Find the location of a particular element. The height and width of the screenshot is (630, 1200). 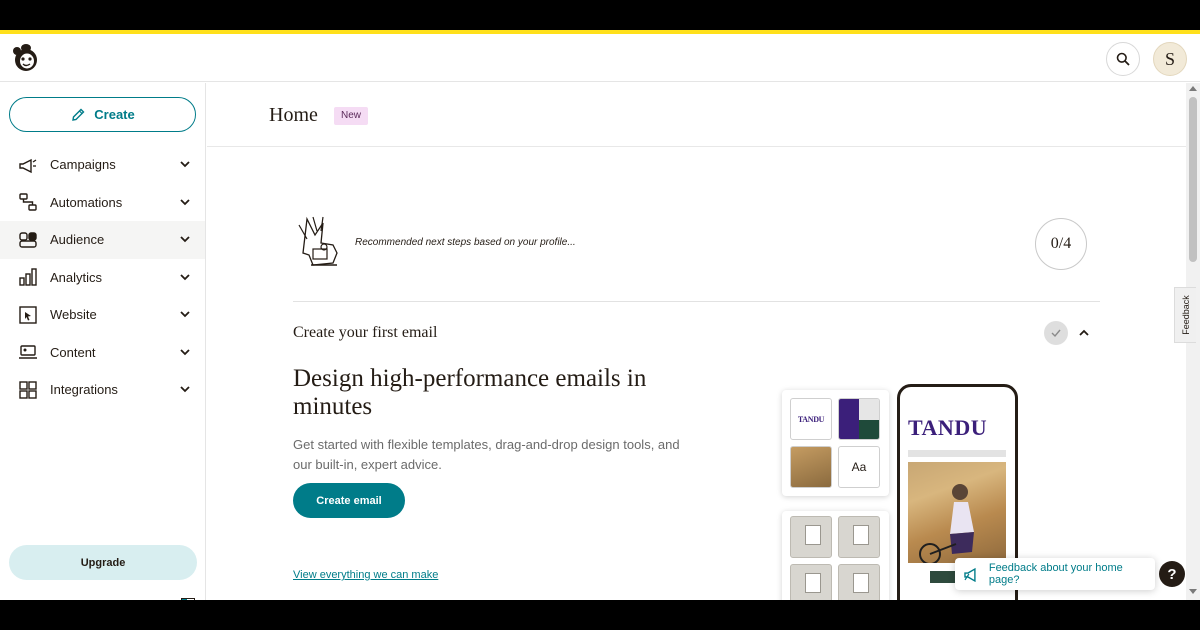

page-title: Home is located at coordinates (293, 115).